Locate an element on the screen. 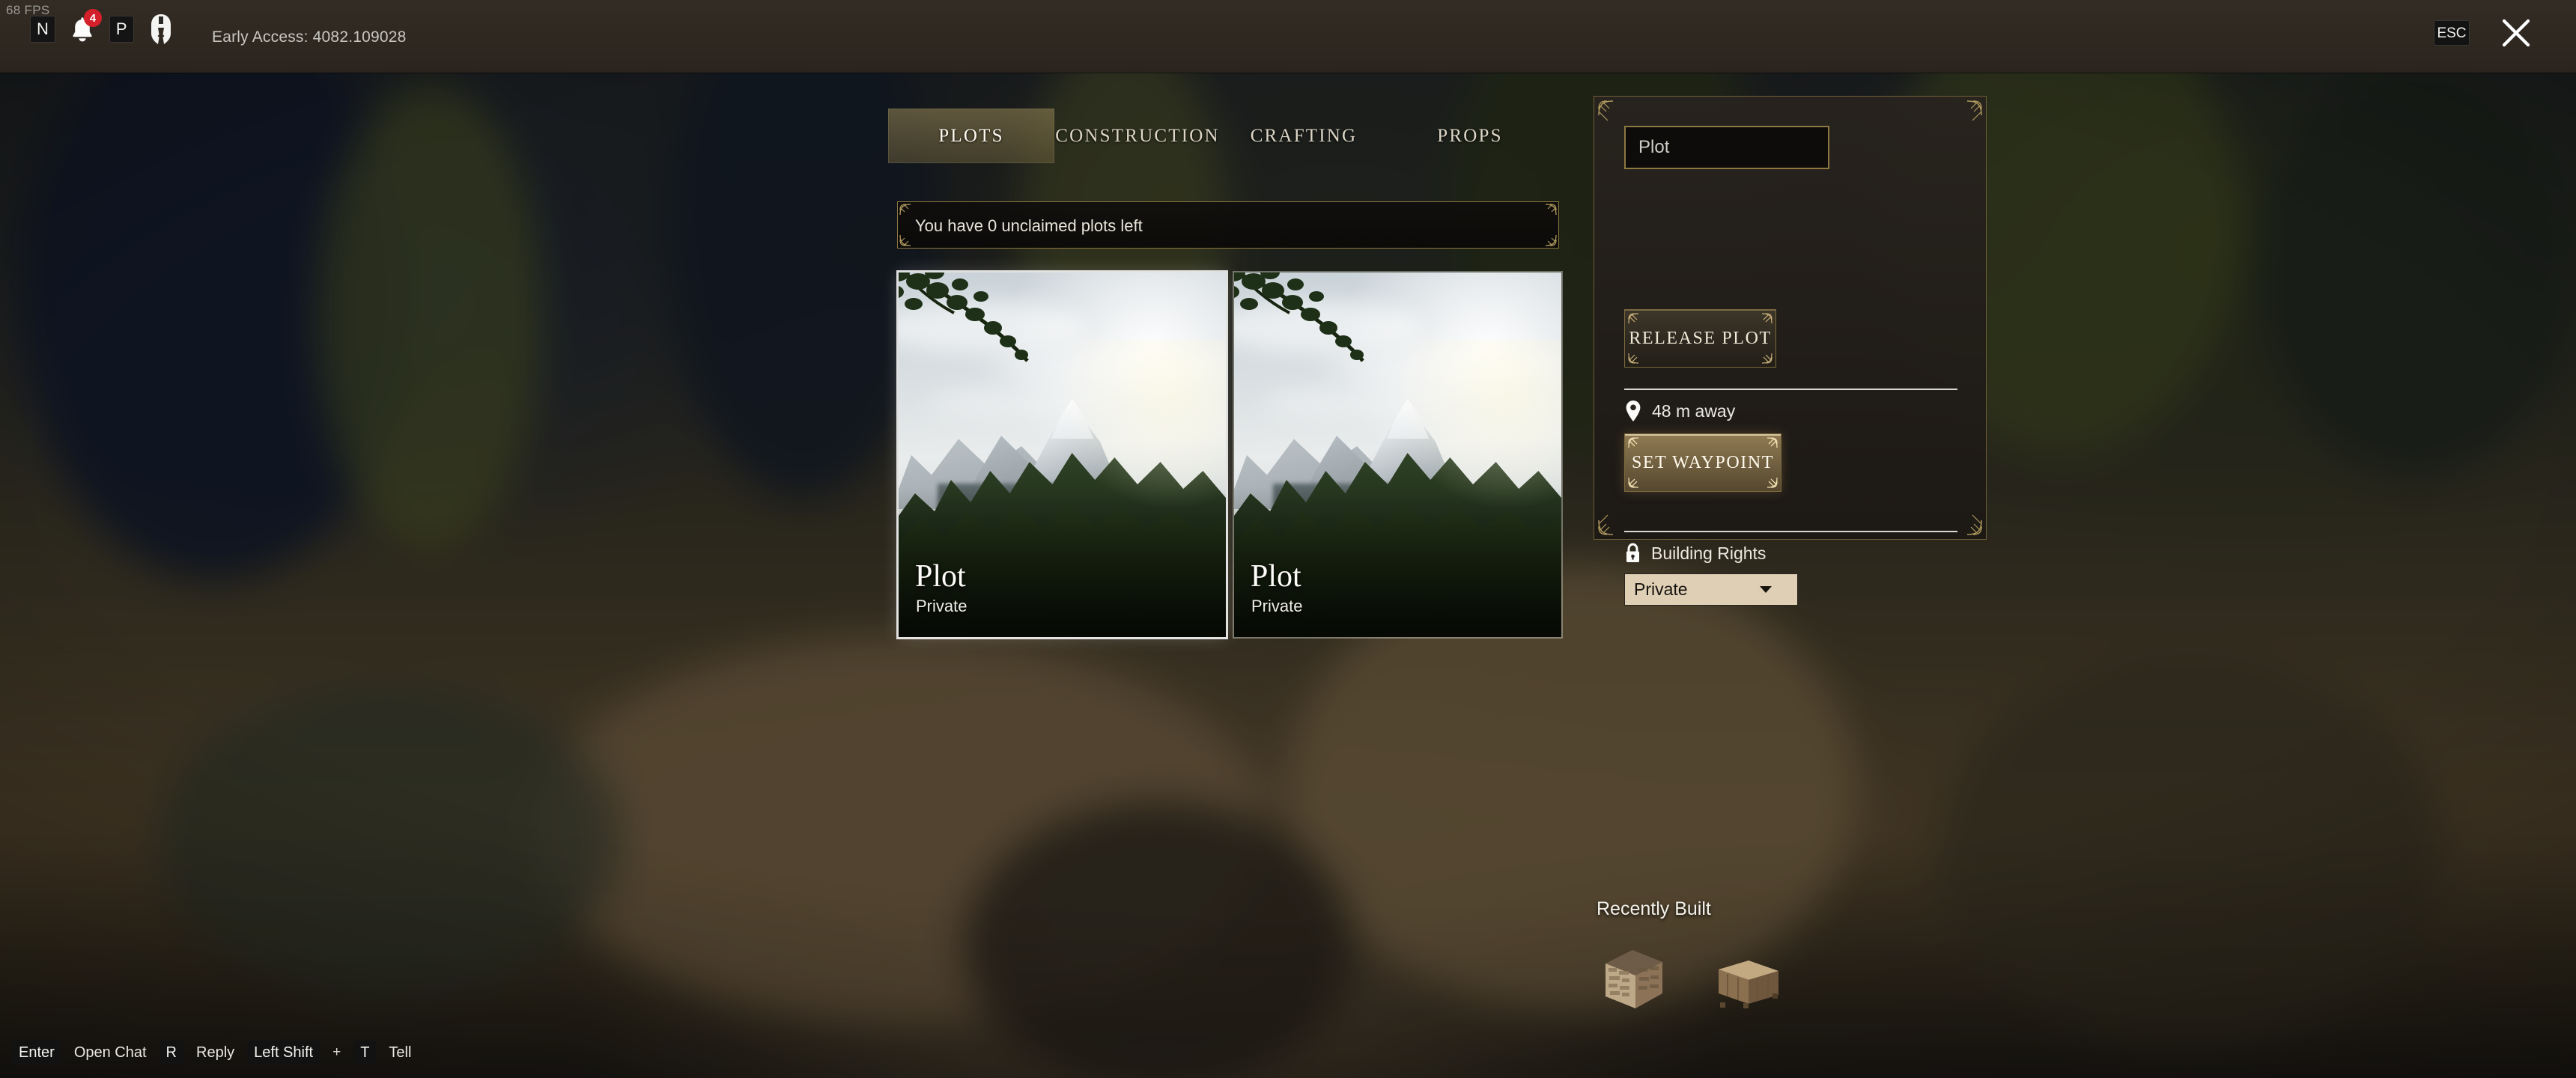 The height and width of the screenshot is (1078, 2576). hud-shortcuts: N 4 P is located at coordinates (103, 27).